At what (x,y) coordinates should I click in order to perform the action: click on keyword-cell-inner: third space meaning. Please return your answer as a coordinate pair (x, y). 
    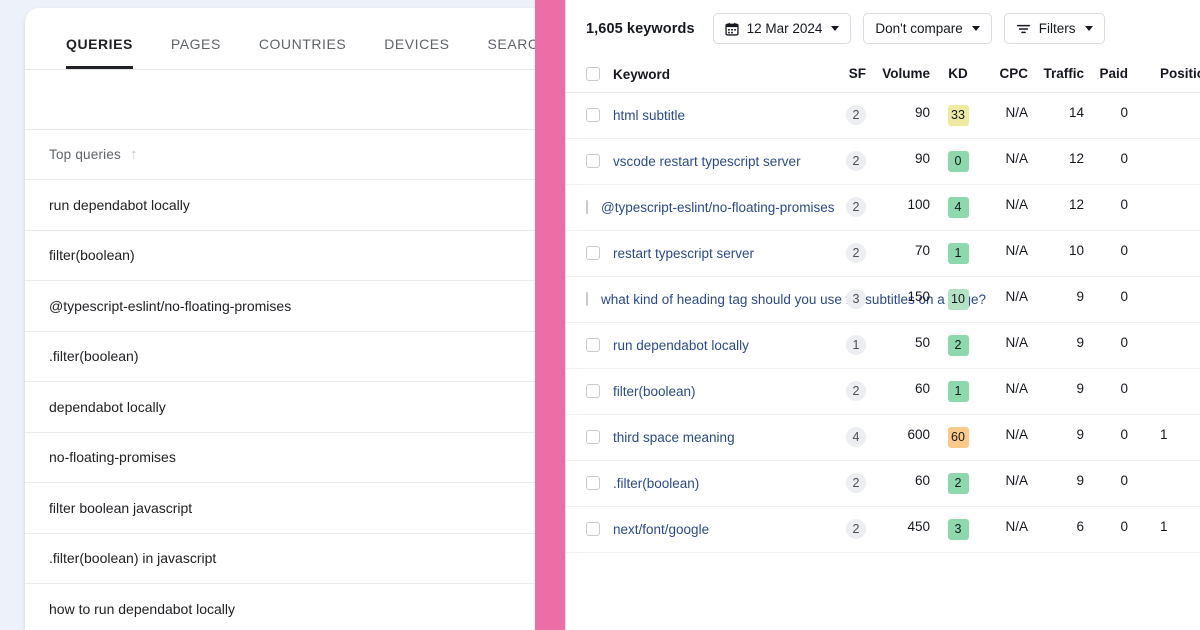
    Looking at the image, I should click on (701, 437).